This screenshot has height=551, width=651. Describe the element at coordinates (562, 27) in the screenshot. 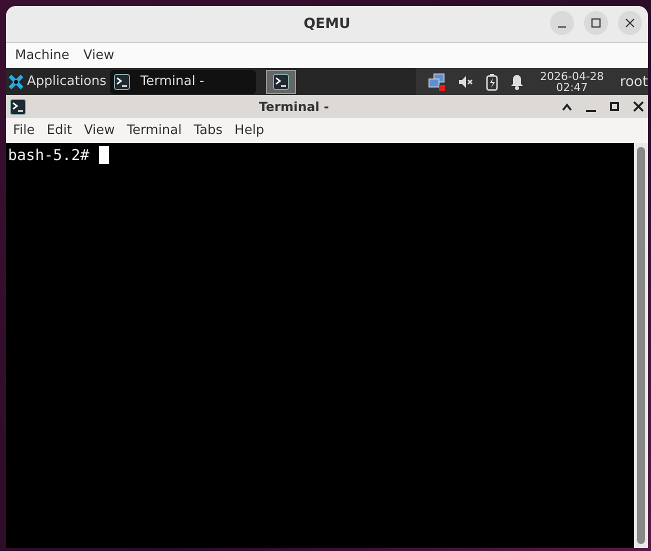

I see `minimize-icon` at that location.